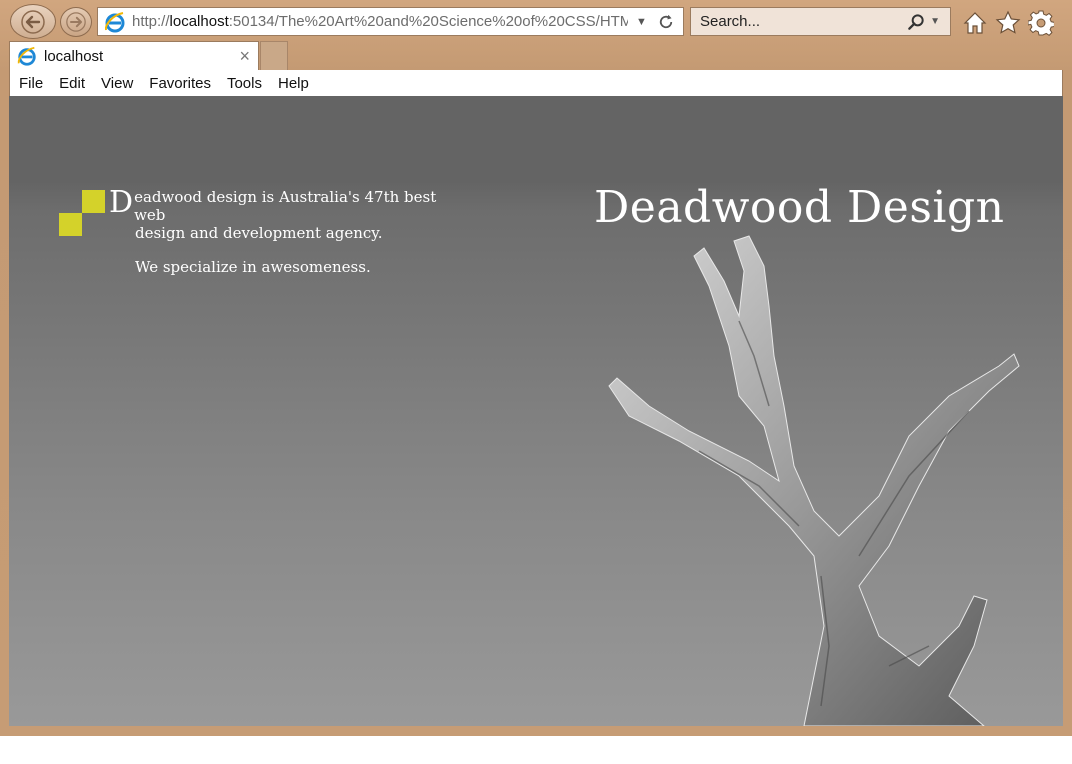  Describe the element at coordinates (916, 22) in the screenshot. I see `search-icon` at that location.